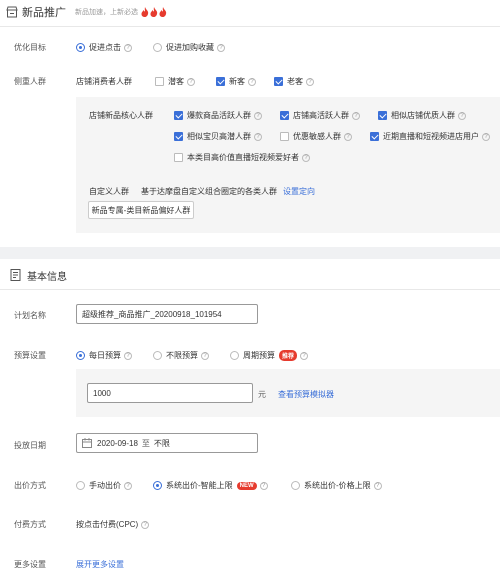 The image size is (500, 573). What do you see at coordinates (30, 524) in the screenshot?
I see `pay-label-row: 付费方式` at bounding box center [30, 524].